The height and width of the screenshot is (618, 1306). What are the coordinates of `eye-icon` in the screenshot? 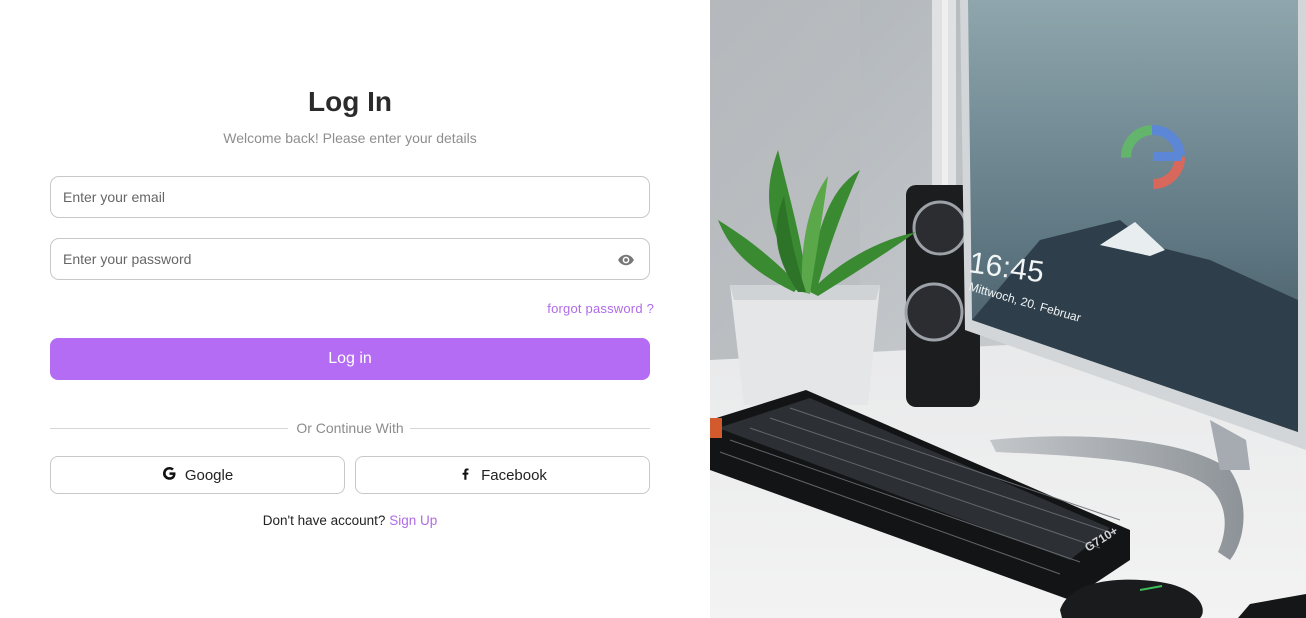 It's located at (626, 260).